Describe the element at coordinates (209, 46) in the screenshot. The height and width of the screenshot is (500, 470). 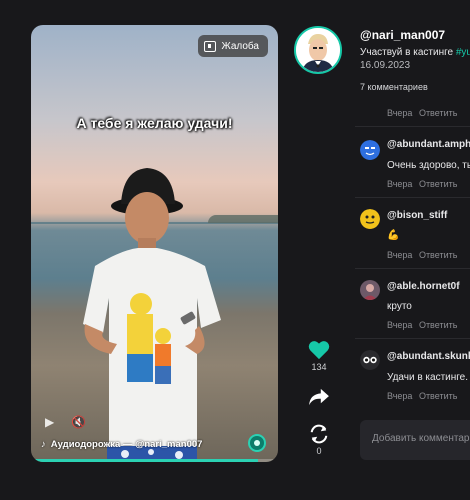
I see `report-icon` at that location.